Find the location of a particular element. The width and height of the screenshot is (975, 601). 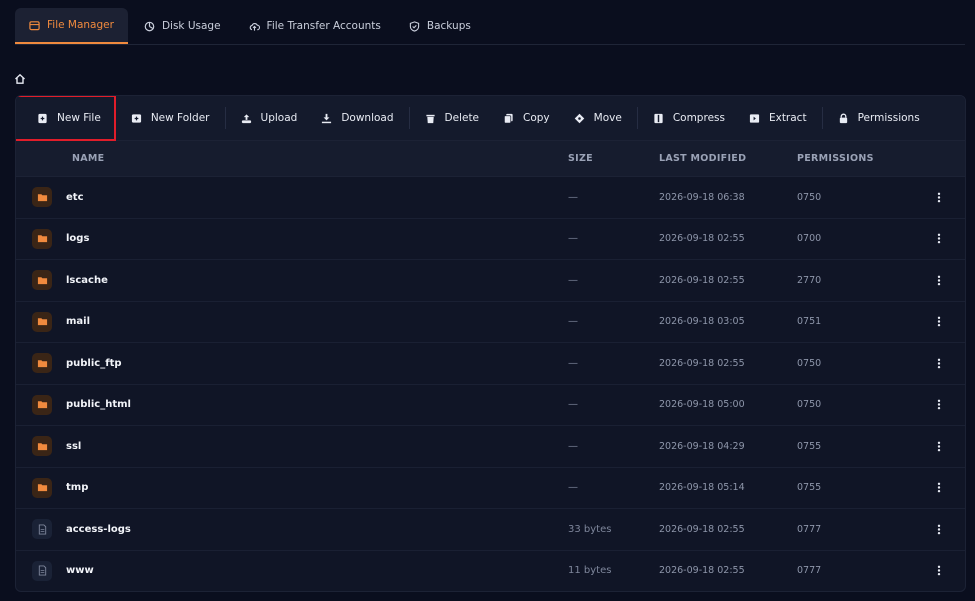

breadcrumb-home is located at coordinates (20, 77).